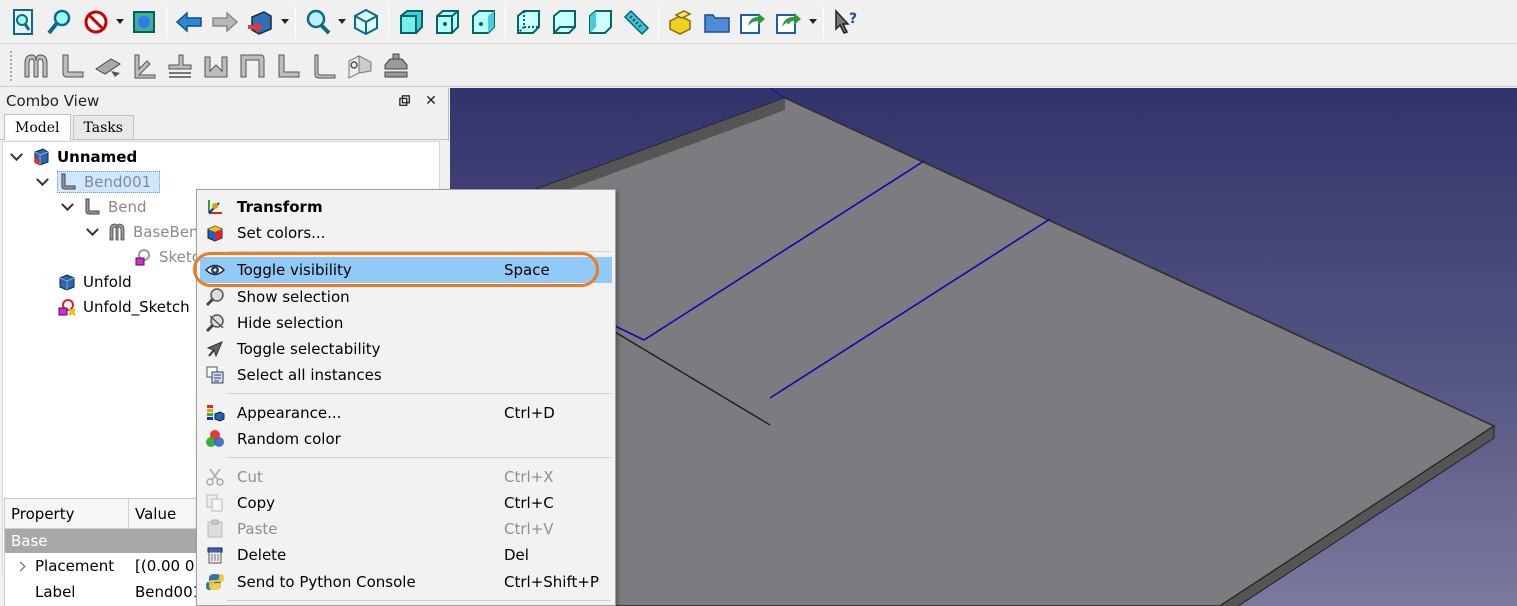  I want to click on bend-icon, so click(68, 182).